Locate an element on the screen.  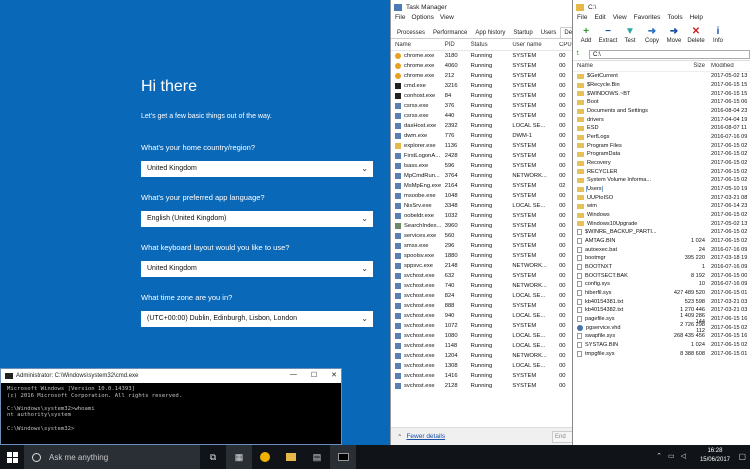
file-row: bootmgr 395 220 2017-03-18 19: is located at coordinates (661, 258).